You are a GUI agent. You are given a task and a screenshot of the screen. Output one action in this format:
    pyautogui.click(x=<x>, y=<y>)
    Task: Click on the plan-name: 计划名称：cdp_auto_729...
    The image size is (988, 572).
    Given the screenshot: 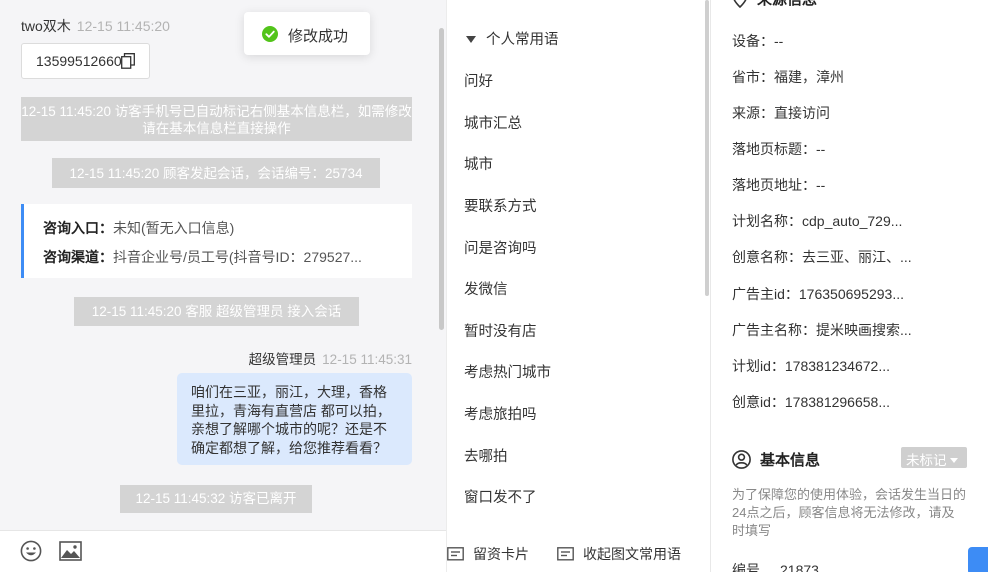 What is the action you would take?
    pyautogui.click(x=817, y=221)
    